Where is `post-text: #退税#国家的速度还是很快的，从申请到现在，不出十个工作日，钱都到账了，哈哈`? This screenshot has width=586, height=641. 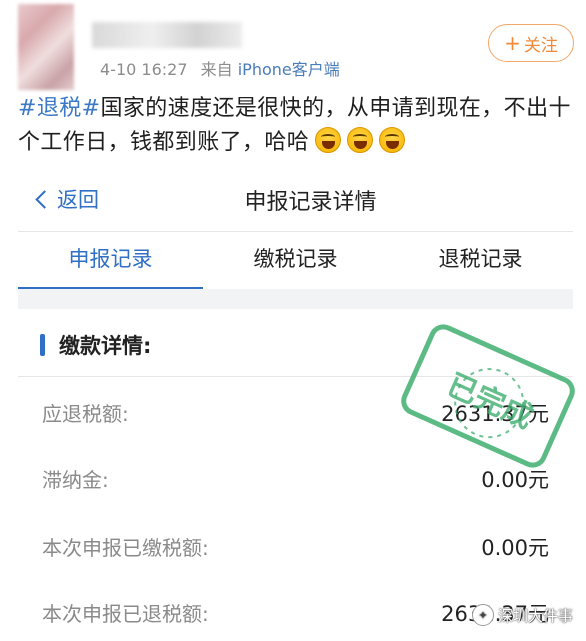 post-text: #退税#国家的速度还是很快的，从申请到现在，不出十个工作日，钱都到账了，哈哈 is located at coordinates (300, 126).